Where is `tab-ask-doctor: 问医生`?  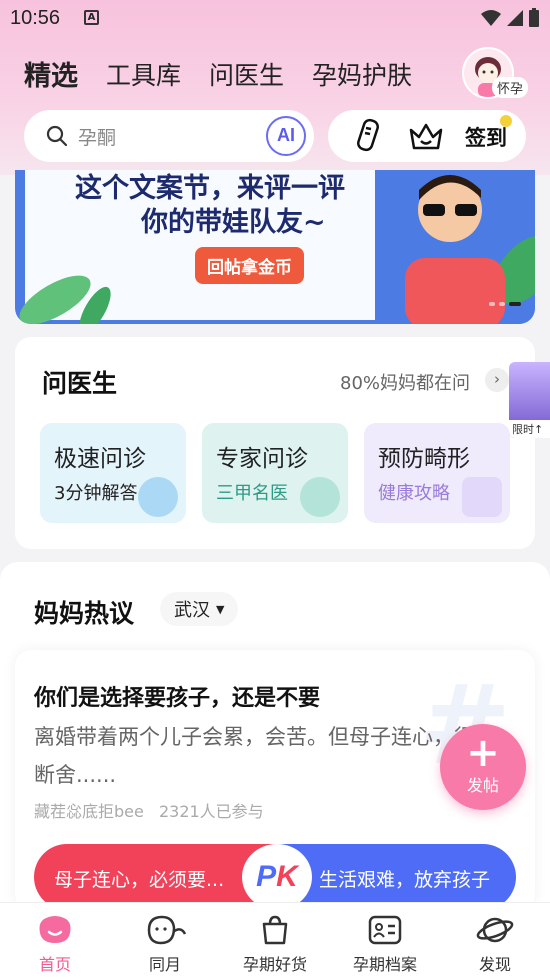
tab-ask-doctor: 问医生 is located at coordinates (246, 74).